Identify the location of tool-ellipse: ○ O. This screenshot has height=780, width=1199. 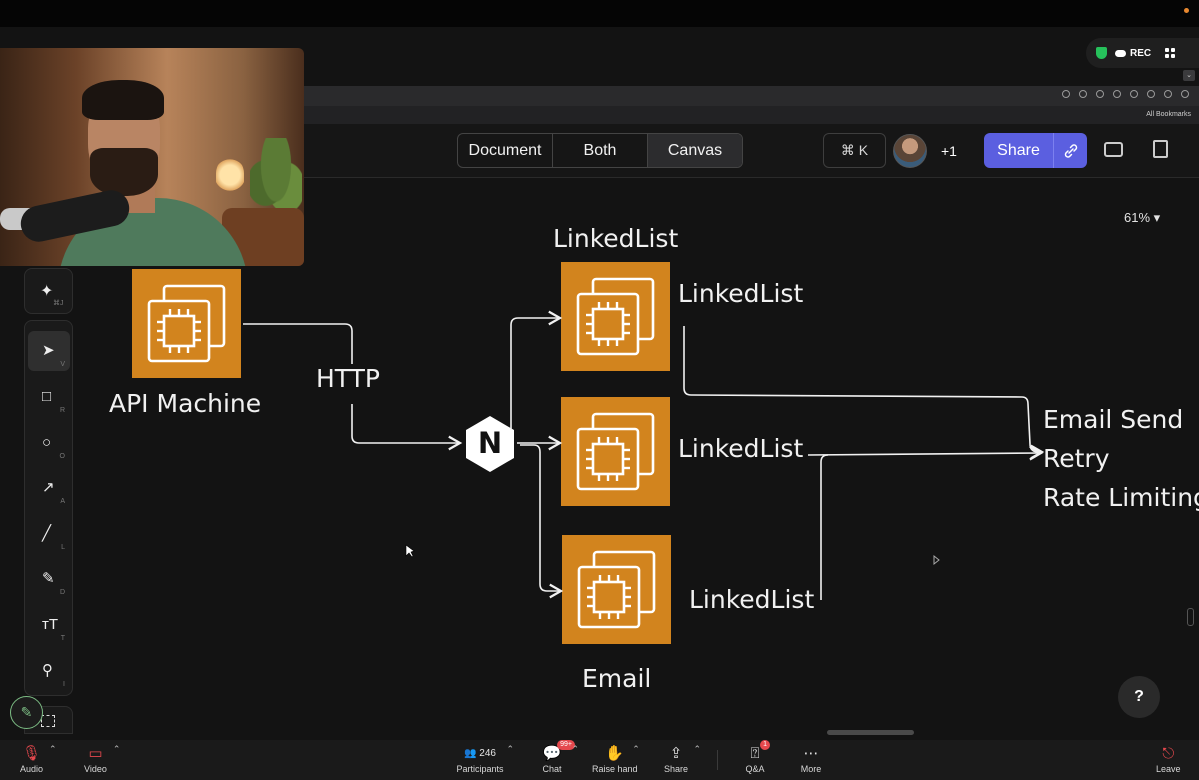
(49, 443).